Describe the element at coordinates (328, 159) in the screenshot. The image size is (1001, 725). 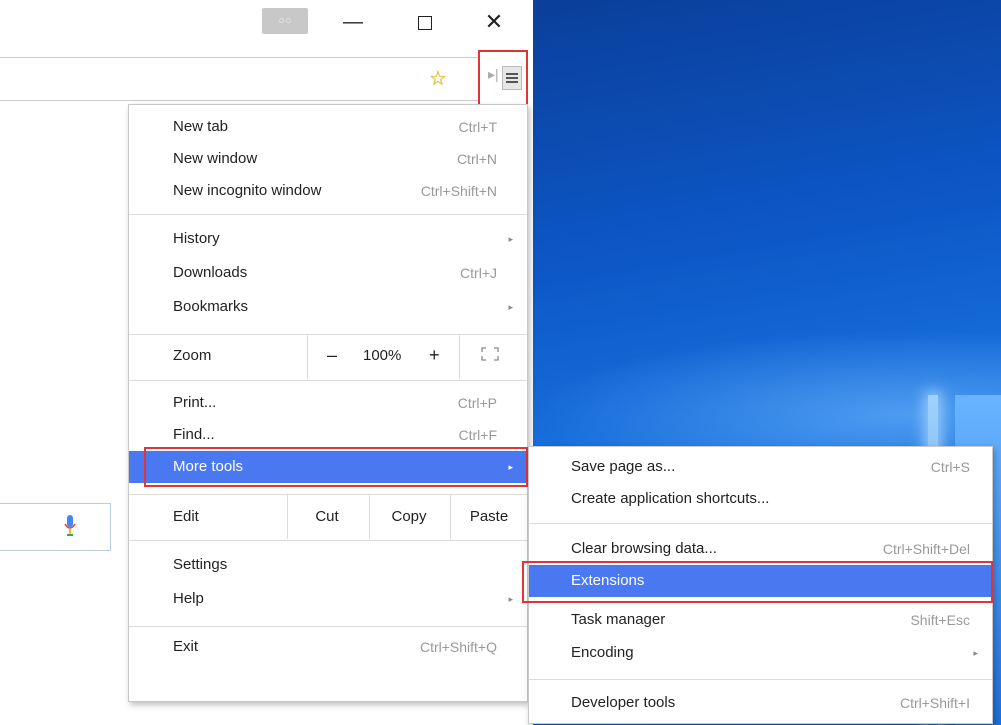
I see `menu-item-new-window: New window Ctrl+N` at that location.